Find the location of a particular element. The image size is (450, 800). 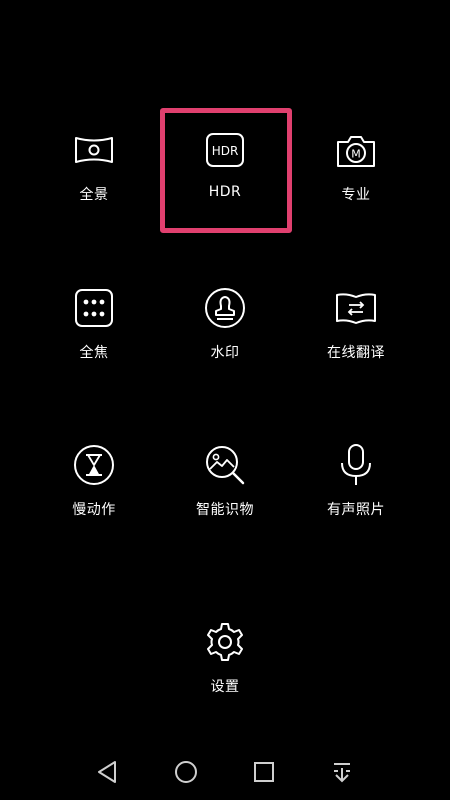

mode-settings: 设置 is located at coordinates (225, 659).